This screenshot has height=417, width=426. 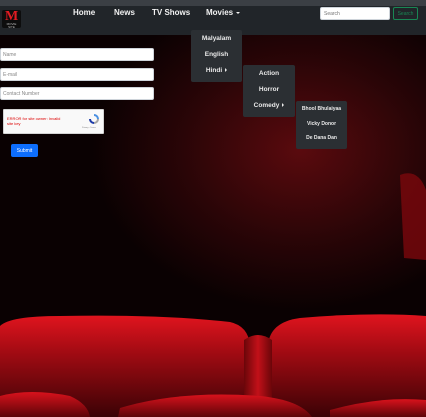 I want to click on menu-item-hindi: Hindi, so click(x=216, y=71).